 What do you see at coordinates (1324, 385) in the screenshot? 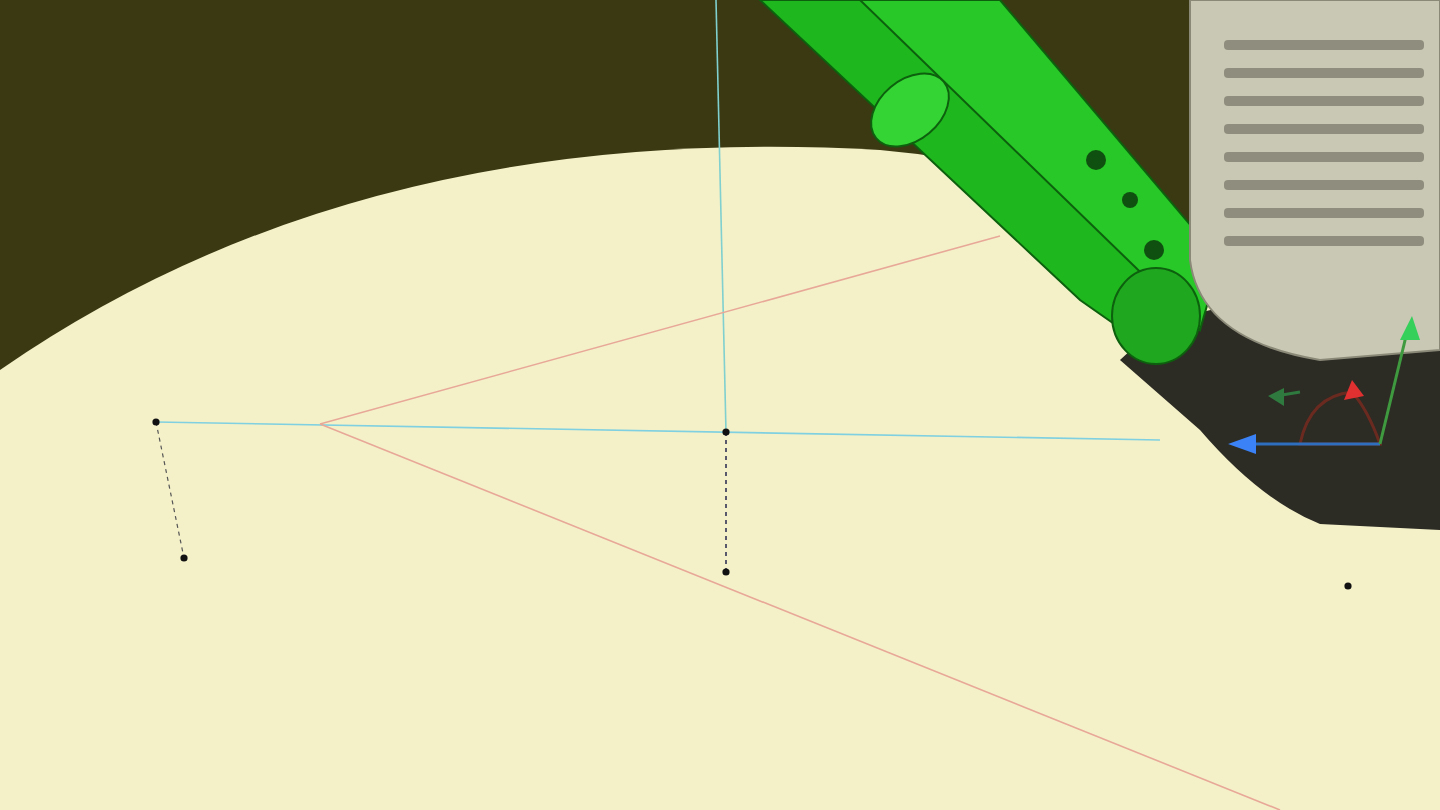
I see `axis-gizmo-drawing` at bounding box center [1324, 385].